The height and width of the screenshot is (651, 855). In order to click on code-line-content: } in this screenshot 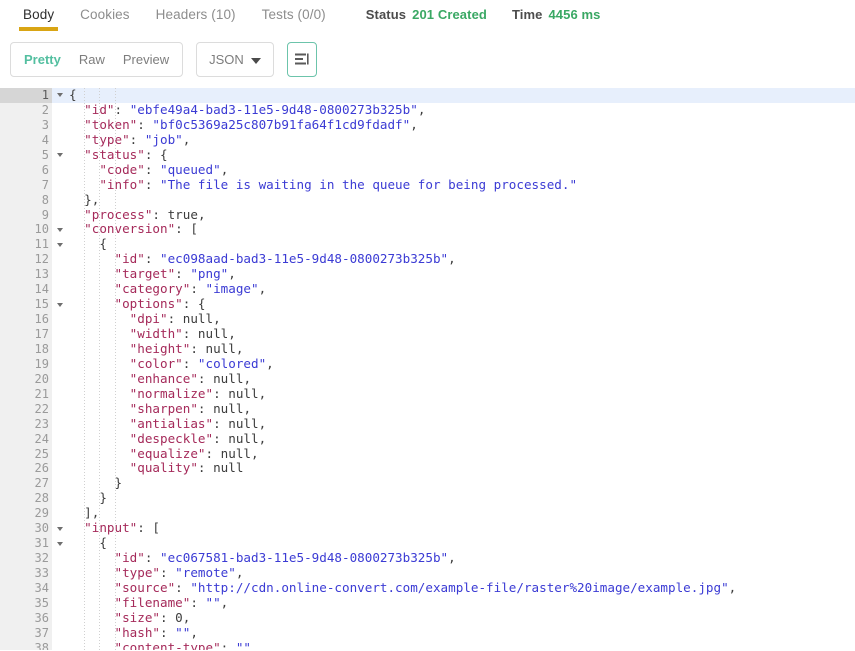, I will do `click(453, 498)`.